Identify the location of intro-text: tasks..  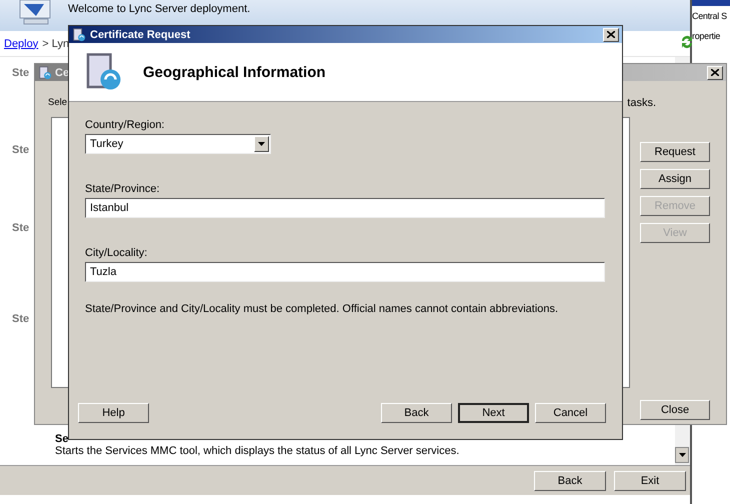
(641, 103).